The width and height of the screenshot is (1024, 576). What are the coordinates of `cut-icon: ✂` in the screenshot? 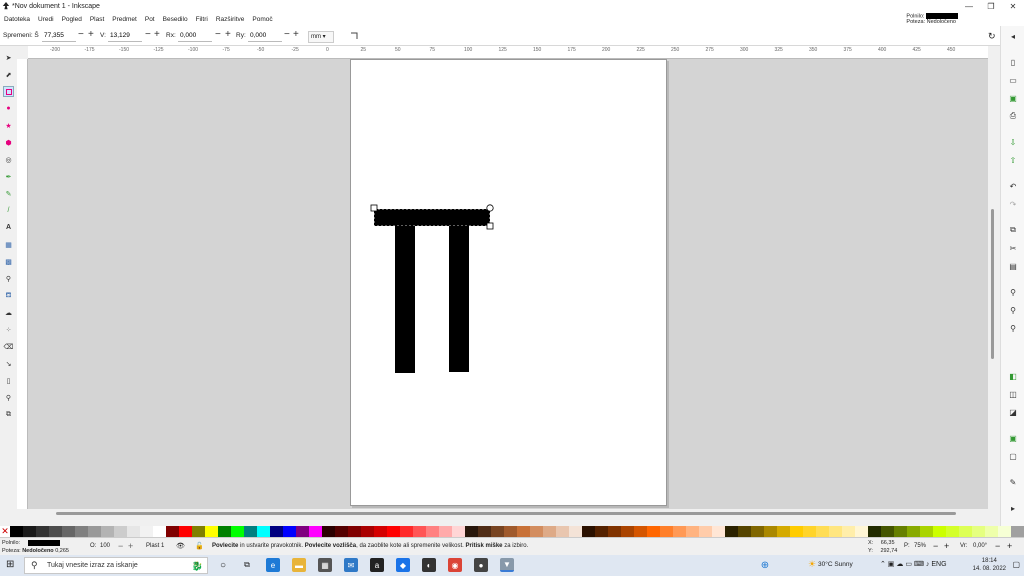 It's located at (1013, 248).